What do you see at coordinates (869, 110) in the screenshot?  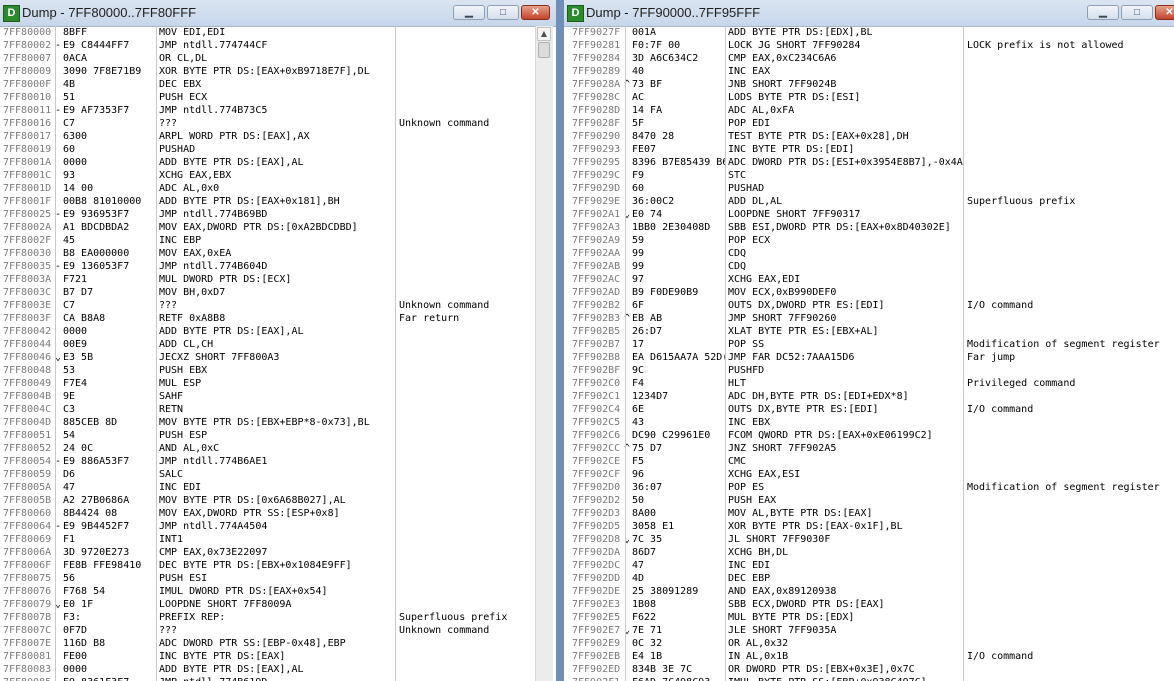 I see `dump-row: 7FF9028D 14 FA ADC AL,0xFA` at bounding box center [869, 110].